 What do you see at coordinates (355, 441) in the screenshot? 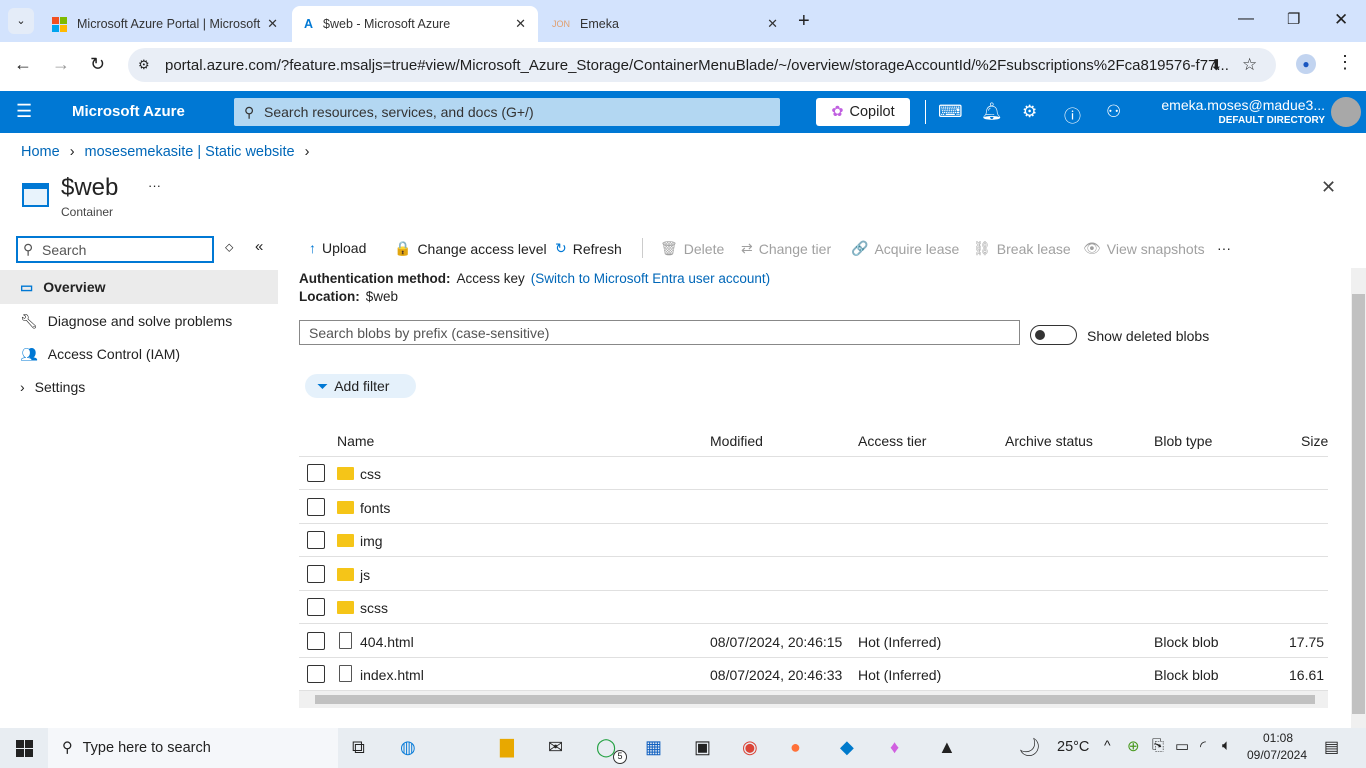
I see `column-name: Name` at bounding box center [355, 441].